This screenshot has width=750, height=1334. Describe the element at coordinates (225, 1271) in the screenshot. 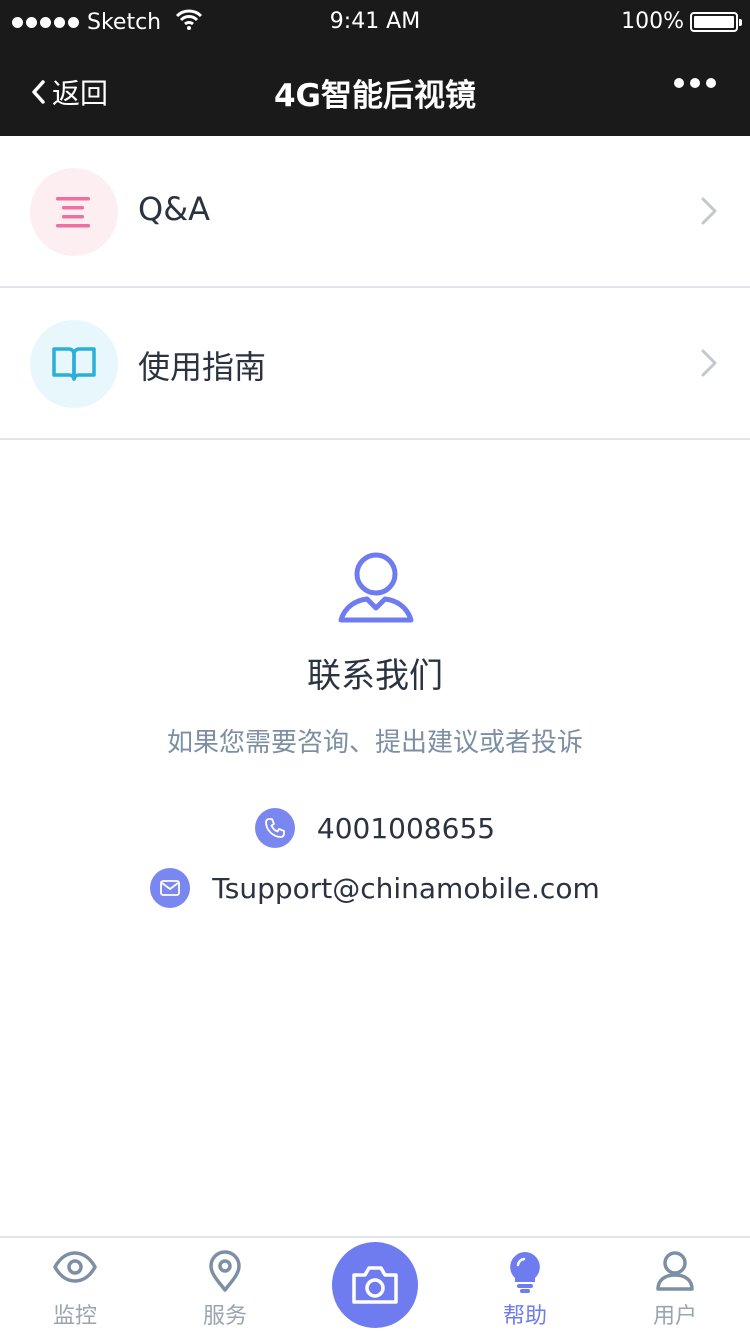

I see `location-pin-icon` at that location.